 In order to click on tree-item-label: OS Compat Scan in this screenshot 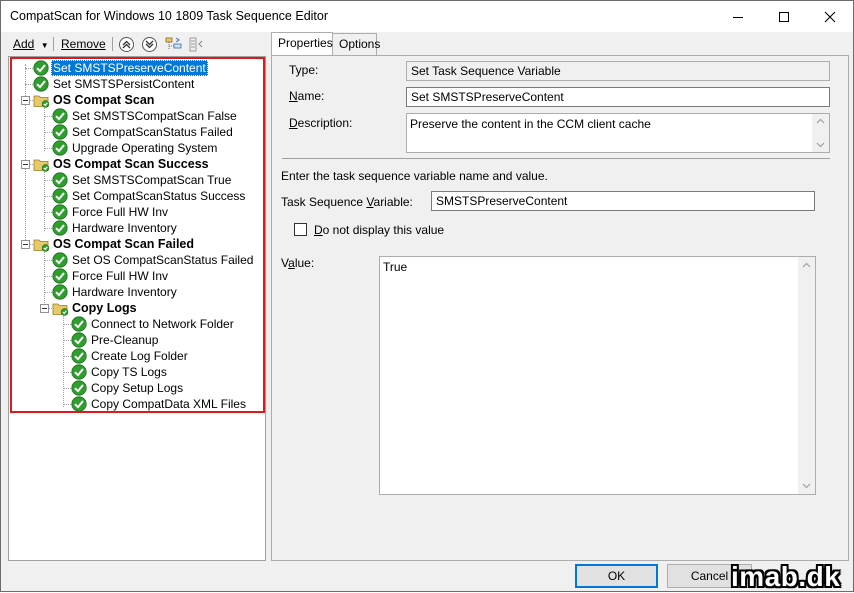, I will do `click(104, 100)`.